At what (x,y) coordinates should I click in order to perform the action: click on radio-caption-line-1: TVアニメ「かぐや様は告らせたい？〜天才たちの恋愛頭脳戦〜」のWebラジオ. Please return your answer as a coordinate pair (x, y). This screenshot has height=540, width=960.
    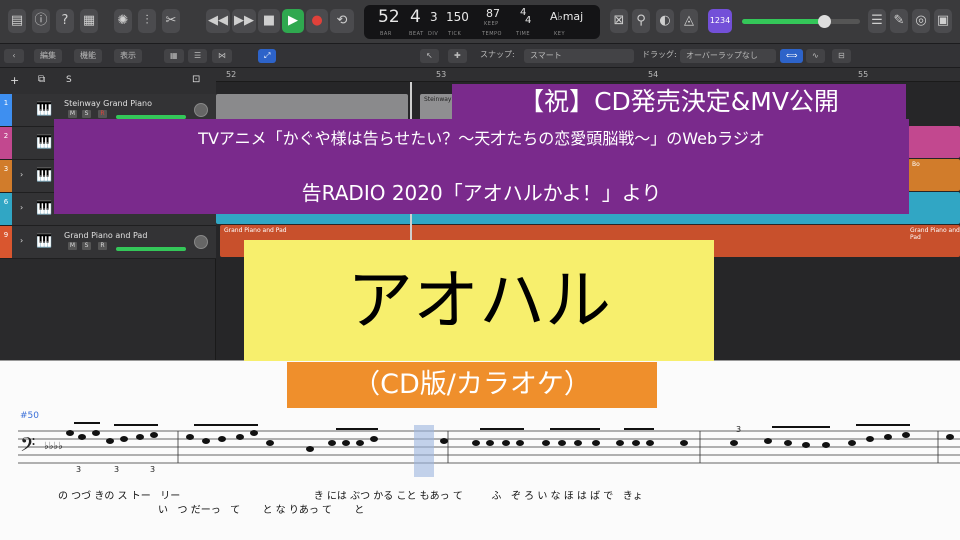
    Looking at the image, I should click on (481, 138).